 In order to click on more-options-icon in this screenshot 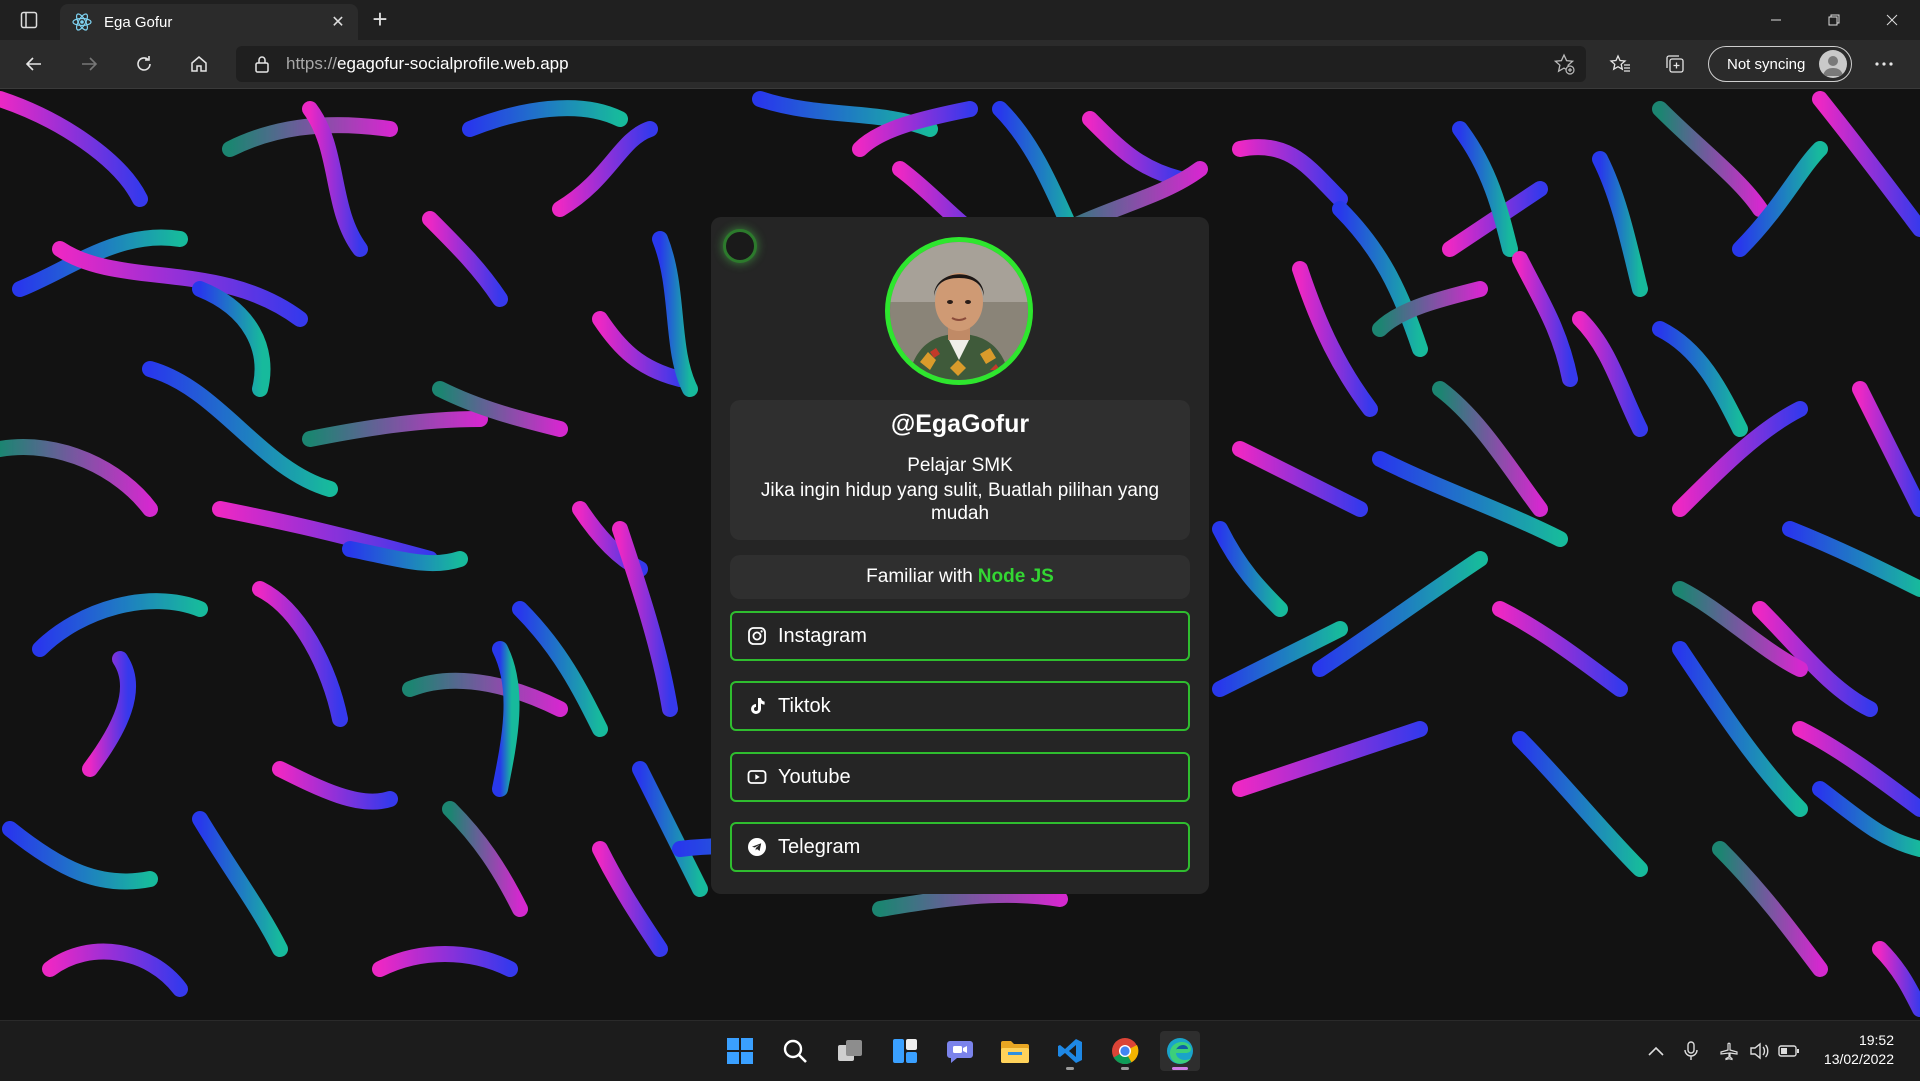, I will do `click(1884, 64)`.